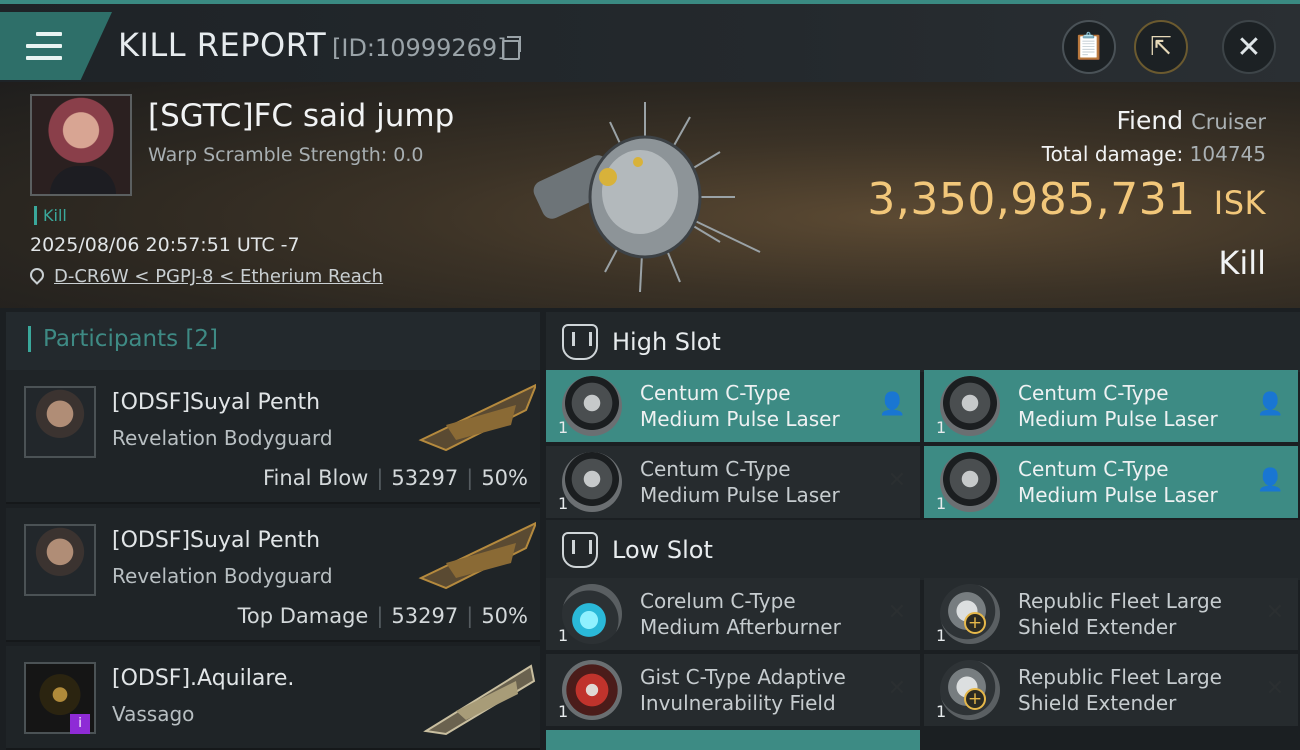 The width and height of the screenshot is (1300, 750). What do you see at coordinates (662, 550) in the screenshot?
I see `low-slot-title: Low Slot` at bounding box center [662, 550].